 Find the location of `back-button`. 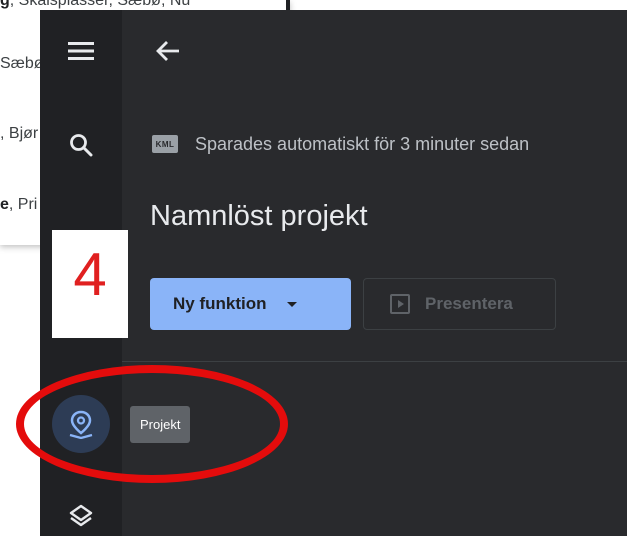

back-button is located at coordinates (168, 51).